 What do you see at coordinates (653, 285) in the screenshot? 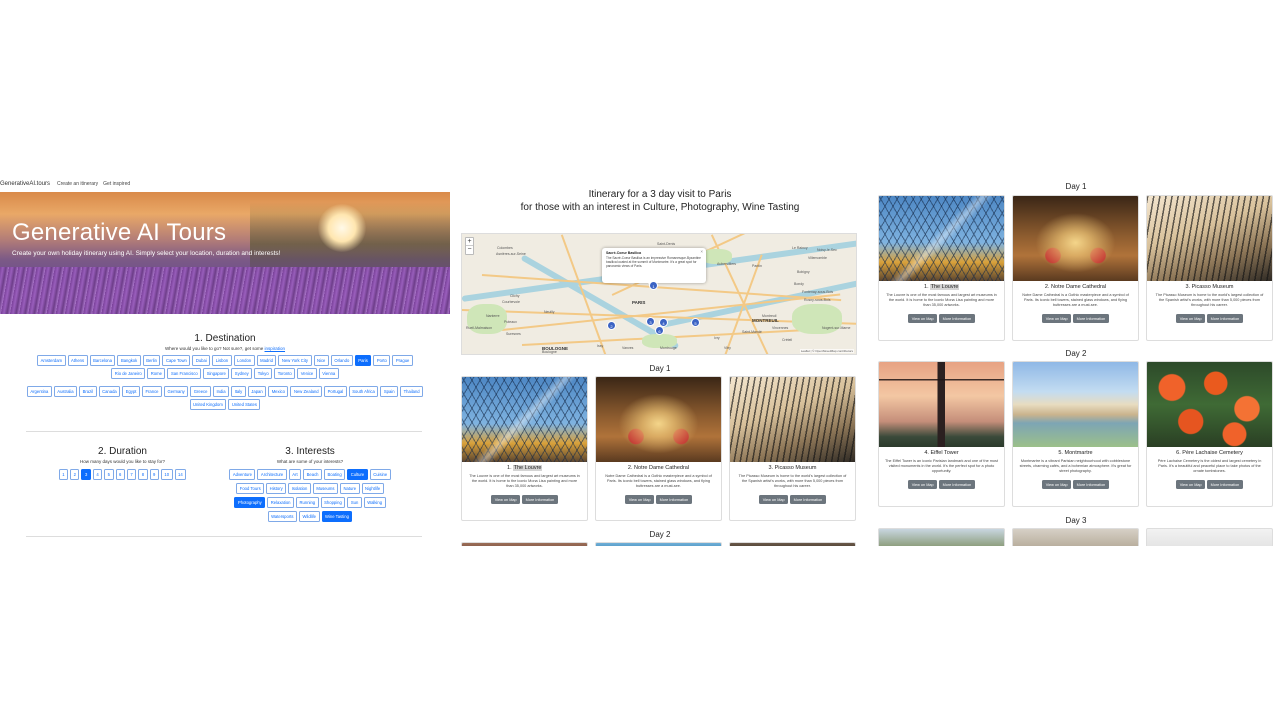
I see `map-marker: 1` at bounding box center [653, 285].